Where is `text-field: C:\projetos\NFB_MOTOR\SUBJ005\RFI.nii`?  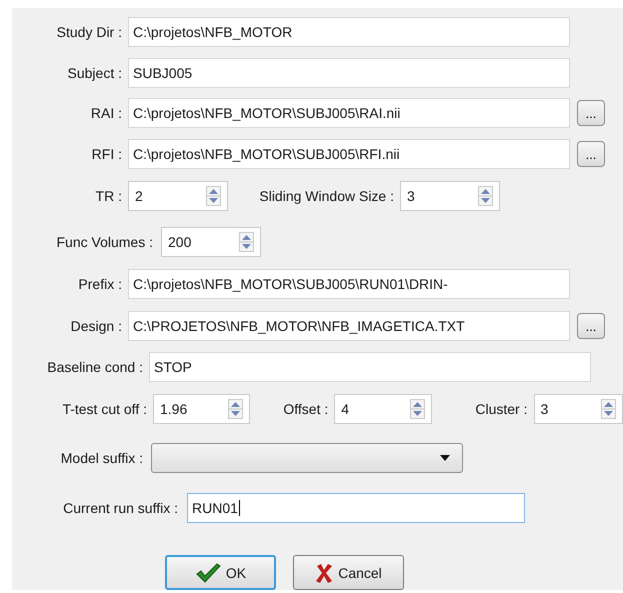 text-field: C:\projetos\NFB_MOTOR\SUBJ005\RFI.nii is located at coordinates (349, 154).